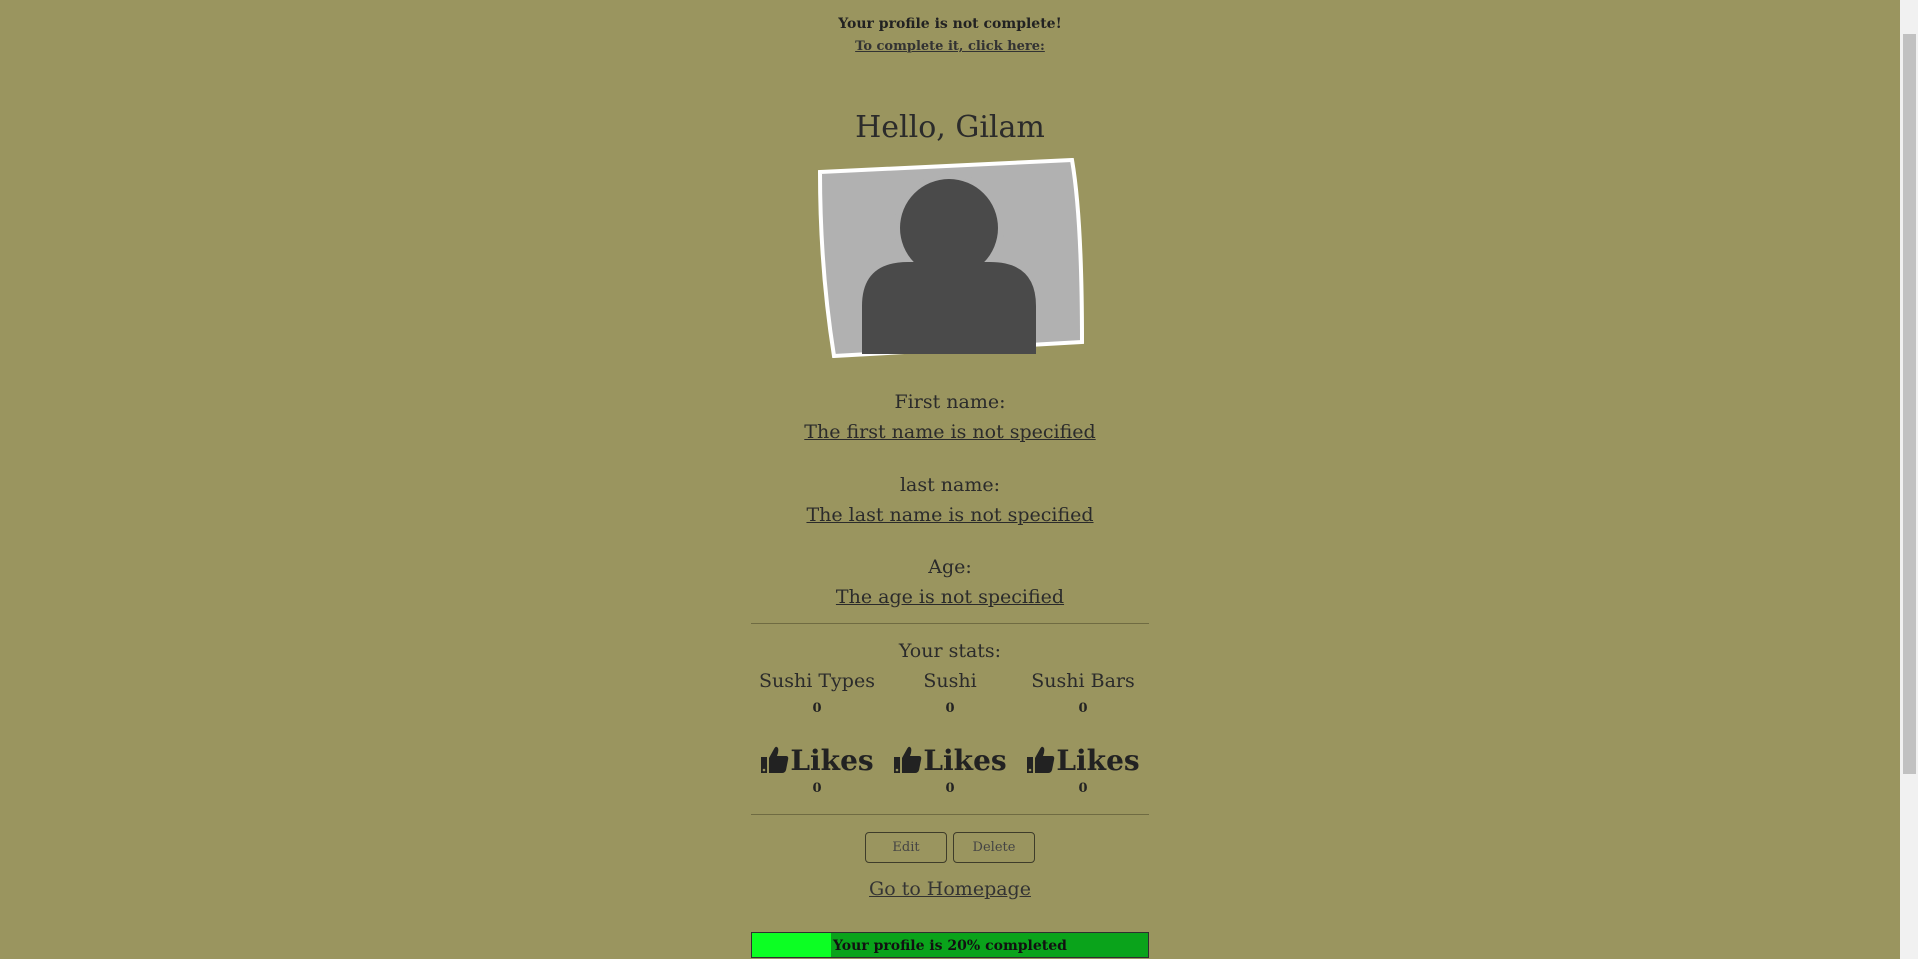  I want to click on first-name-value: The first name is not specified, so click(950, 432).